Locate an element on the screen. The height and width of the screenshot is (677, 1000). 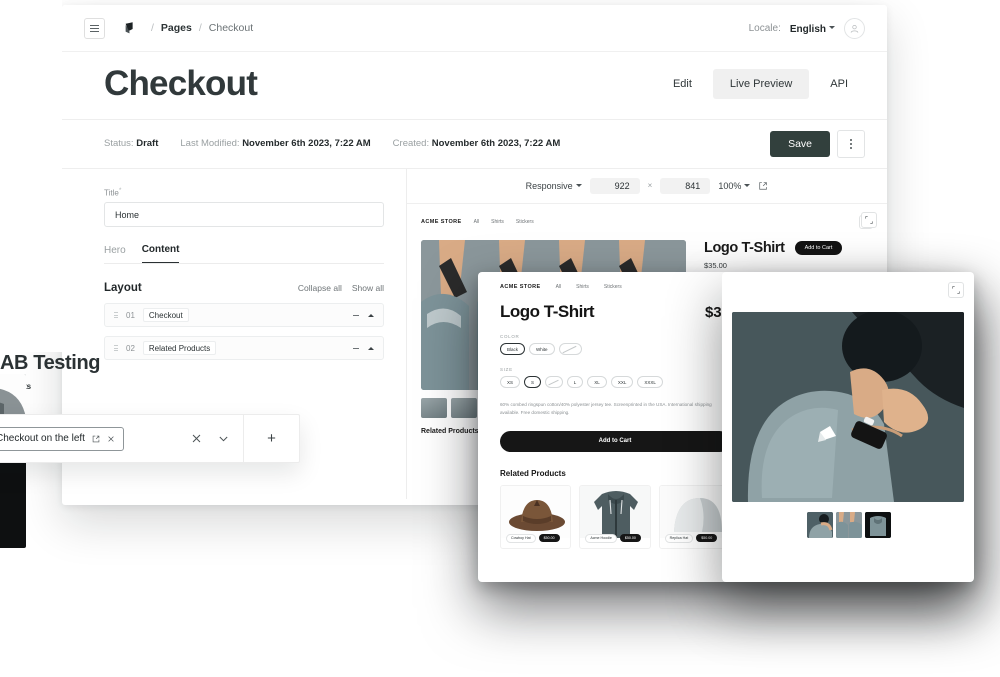
ab-testing-overlay: AB Testing Variants Checkout on the left is located at coordinates (162, 450).